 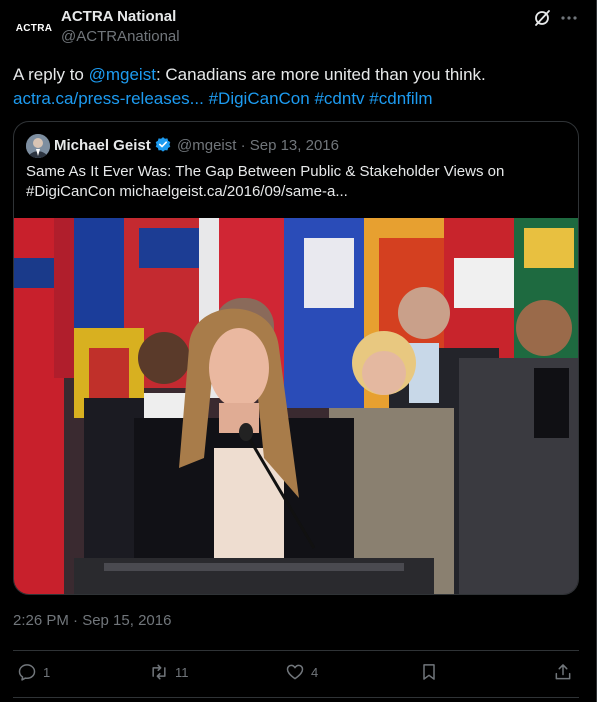 What do you see at coordinates (569, 18) in the screenshot?
I see `more-icon` at bounding box center [569, 18].